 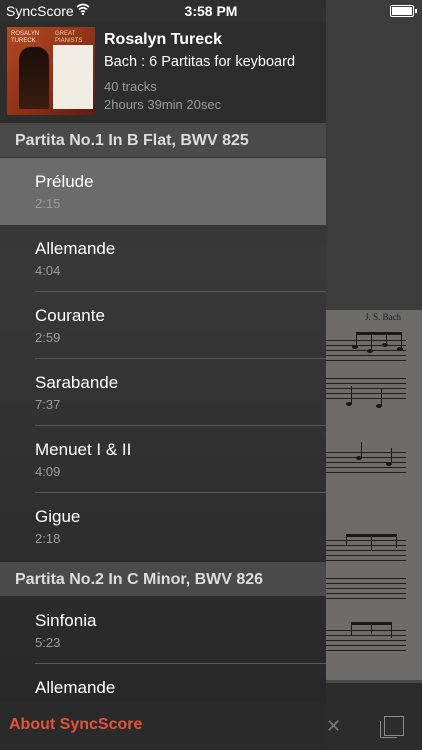 What do you see at coordinates (163, 726) in the screenshot?
I see `panel-footer: About SyncScore` at bounding box center [163, 726].